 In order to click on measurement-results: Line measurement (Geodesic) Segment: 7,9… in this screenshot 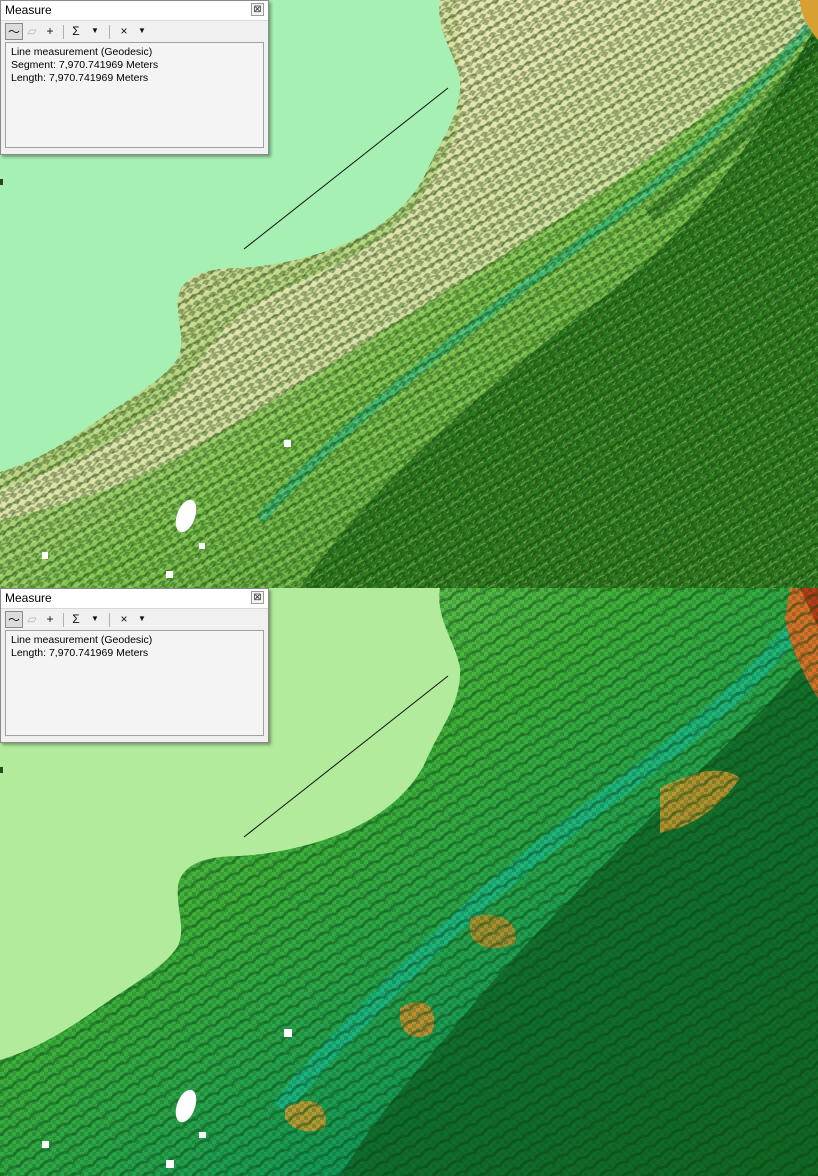, I will do `click(134, 95)`.